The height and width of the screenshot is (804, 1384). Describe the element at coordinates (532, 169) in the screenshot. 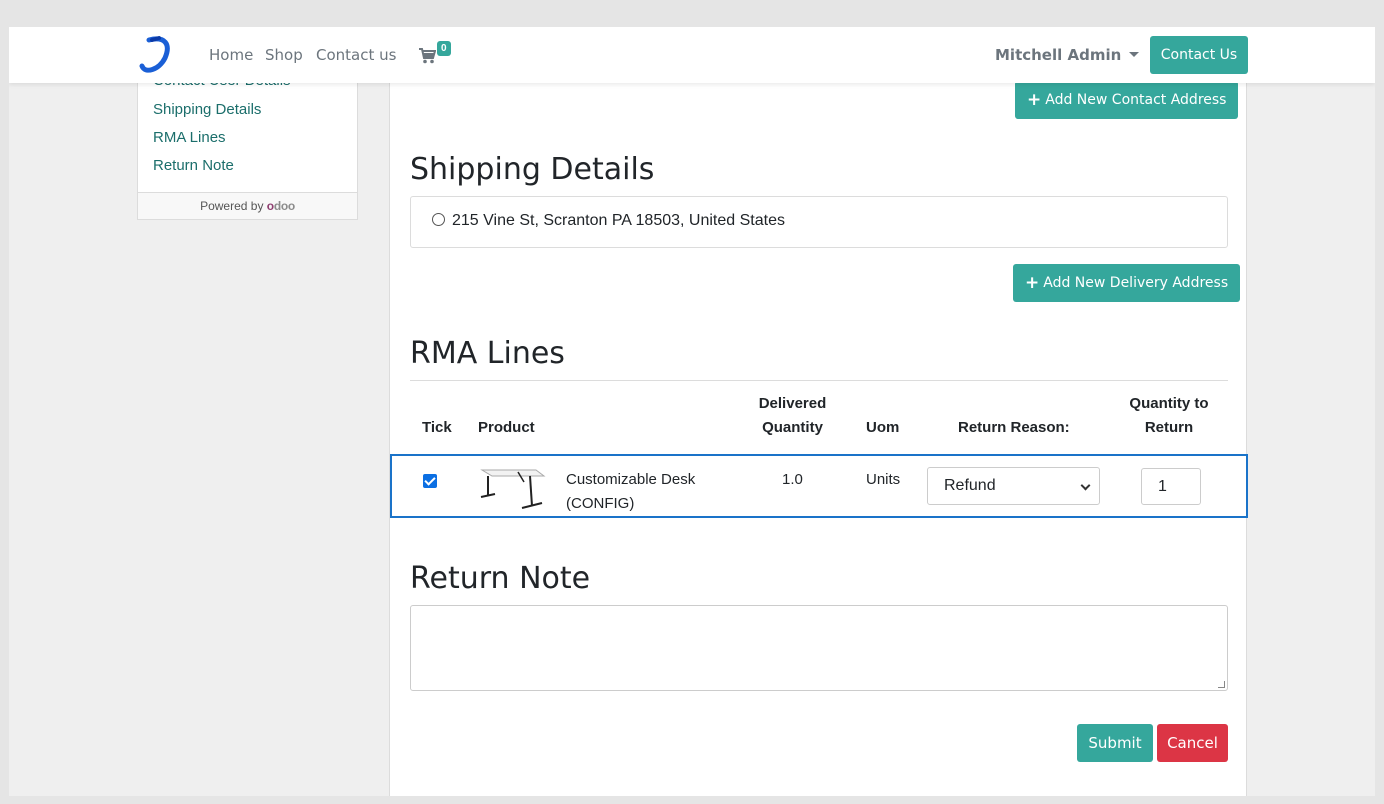

I see `shipping-details-title: Shipping Details` at that location.